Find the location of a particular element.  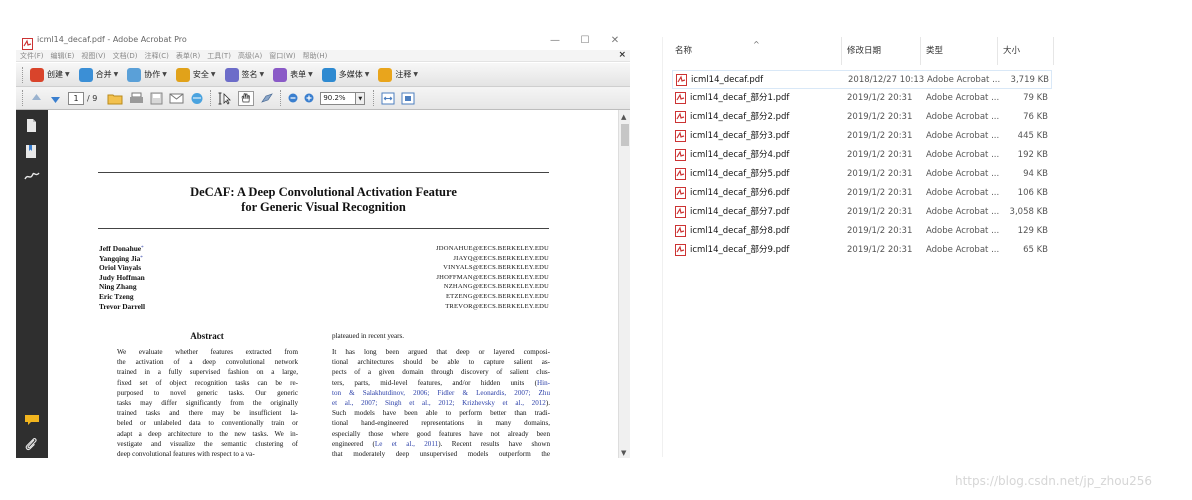

save-icon is located at coordinates (156, 98).